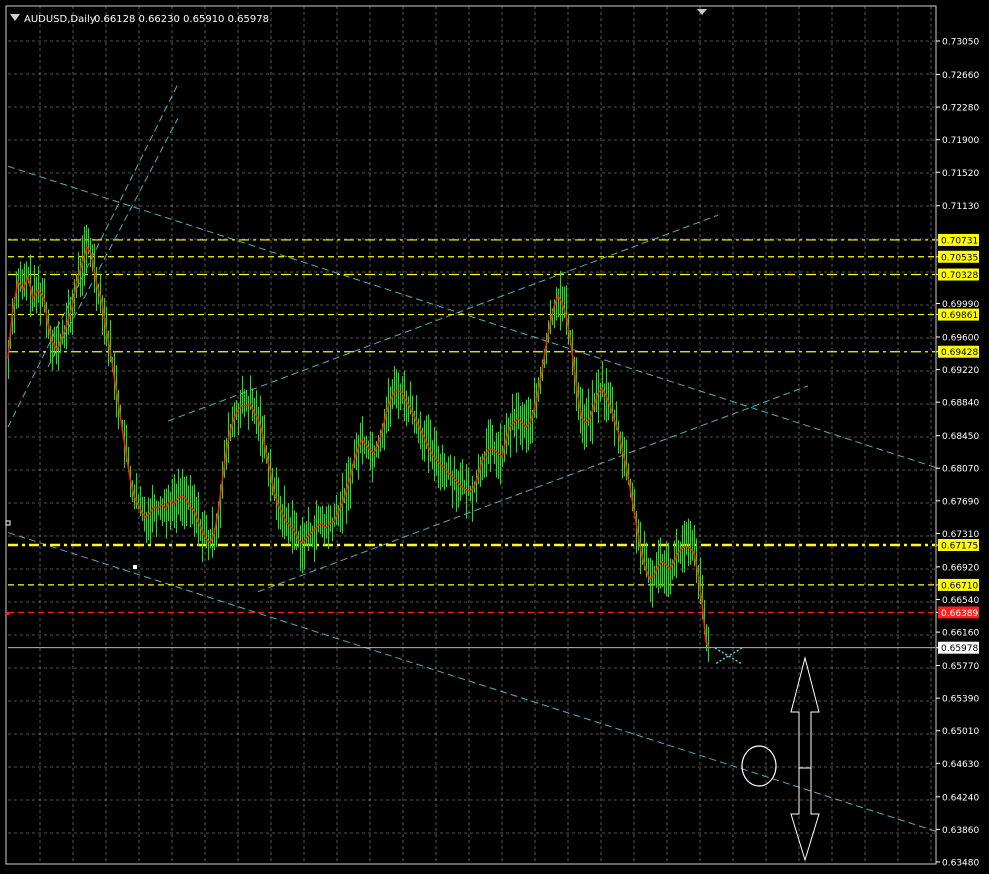  Describe the element at coordinates (959, 258) in the screenshot. I see `price-tag-label: 0.70535` at that location.